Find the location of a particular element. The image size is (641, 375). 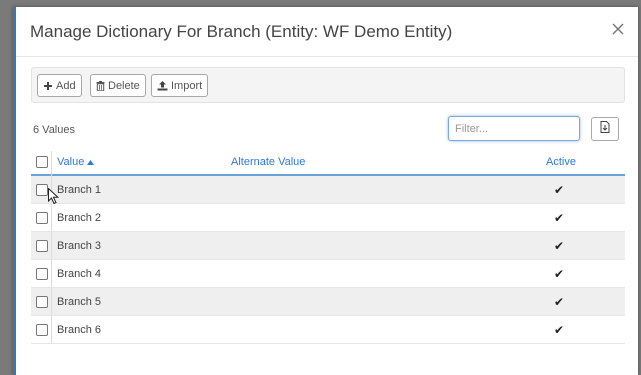

cell-value: Branch 3 is located at coordinates (79, 246).